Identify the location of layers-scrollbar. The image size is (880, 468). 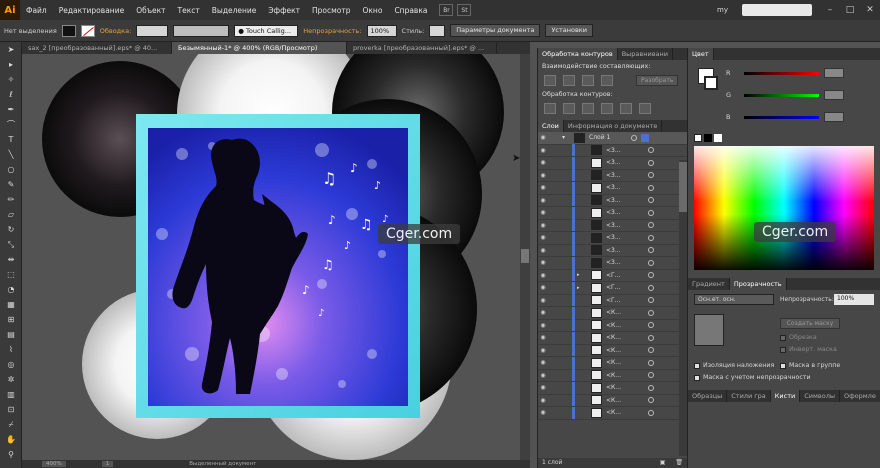
(683, 308).